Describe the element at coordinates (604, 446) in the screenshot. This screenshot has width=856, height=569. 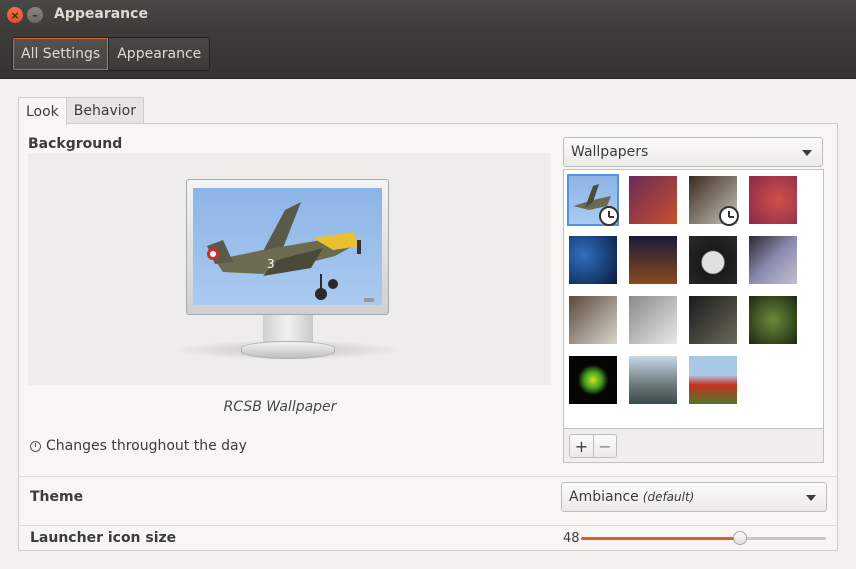
I see `remove-wallpaper-button: −` at that location.